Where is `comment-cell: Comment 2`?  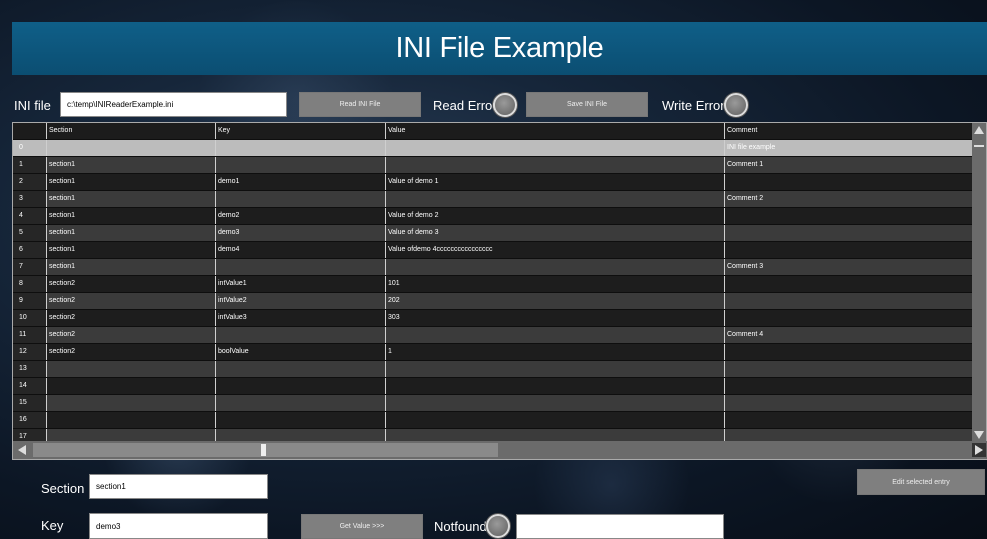
comment-cell: Comment 2 is located at coordinates (849, 199).